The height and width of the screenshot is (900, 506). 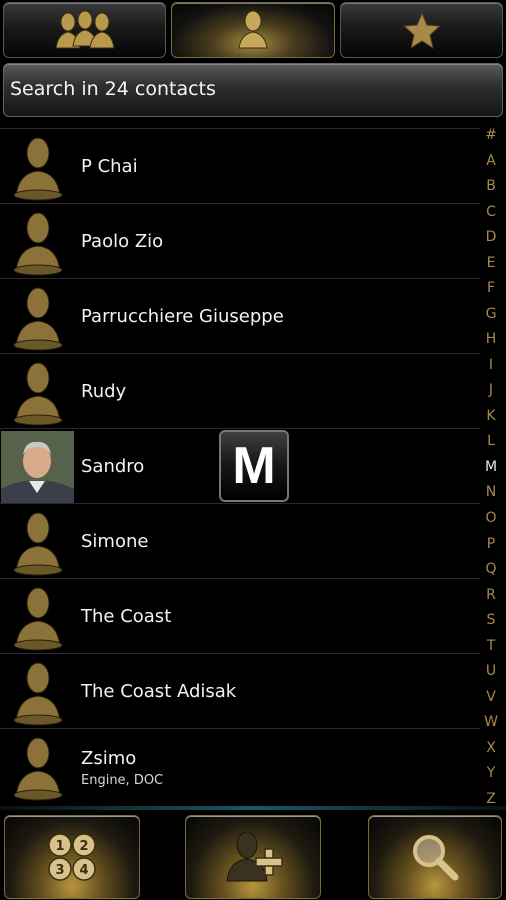 I want to click on top-tab-bar, so click(x=253, y=31).